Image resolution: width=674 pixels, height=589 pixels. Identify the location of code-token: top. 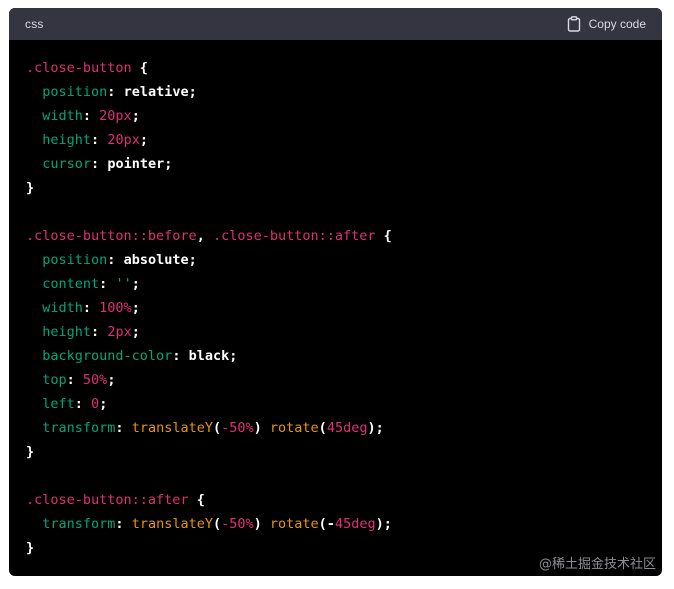
(54, 380).